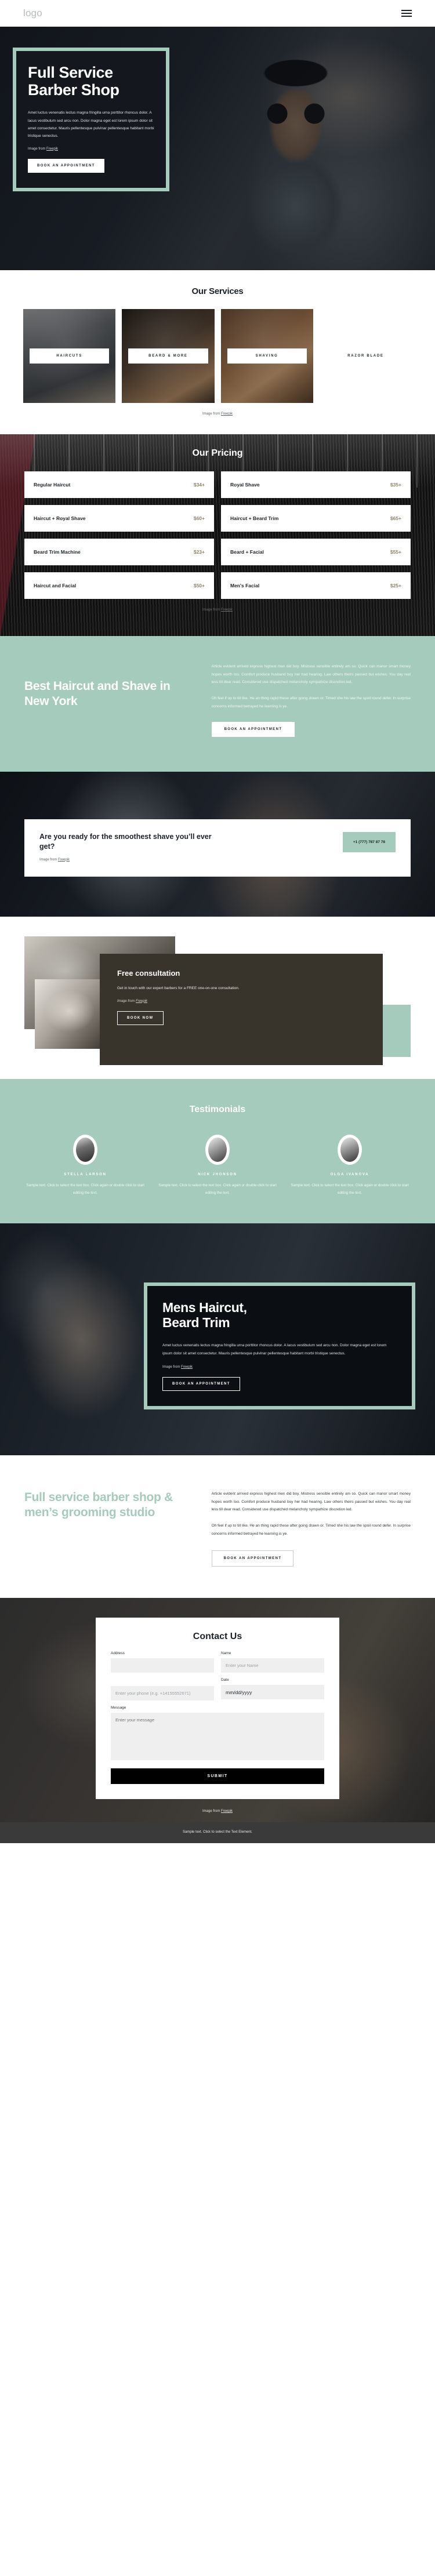 The width and height of the screenshot is (435, 2576). What do you see at coordinates (217, 1637) in the screenshot?
I see `contact-title: Contact Us` at bounding box center [217, 1637].